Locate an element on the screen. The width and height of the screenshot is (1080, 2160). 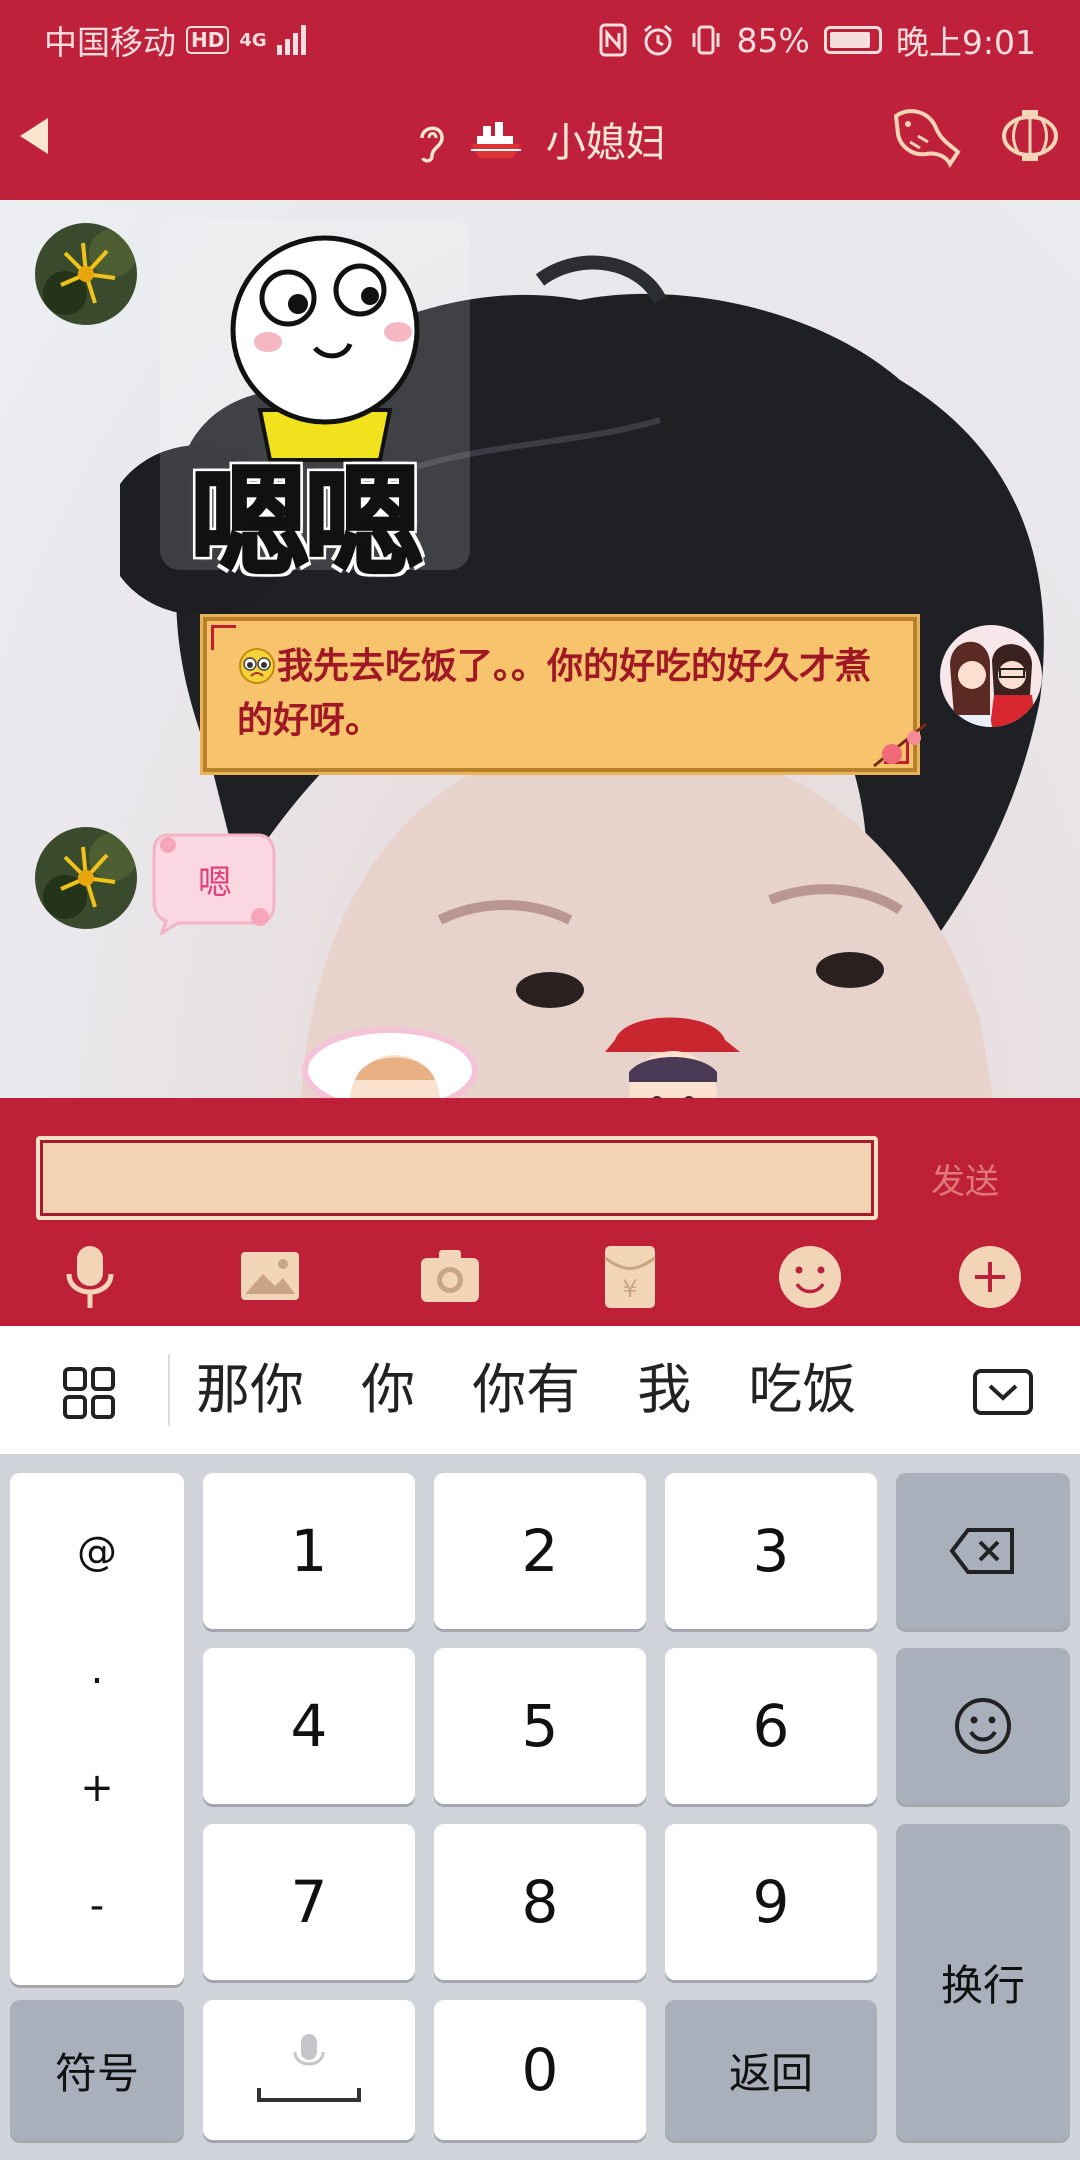
chat-header: 小媳妇 is located at coordinates (540, 136).